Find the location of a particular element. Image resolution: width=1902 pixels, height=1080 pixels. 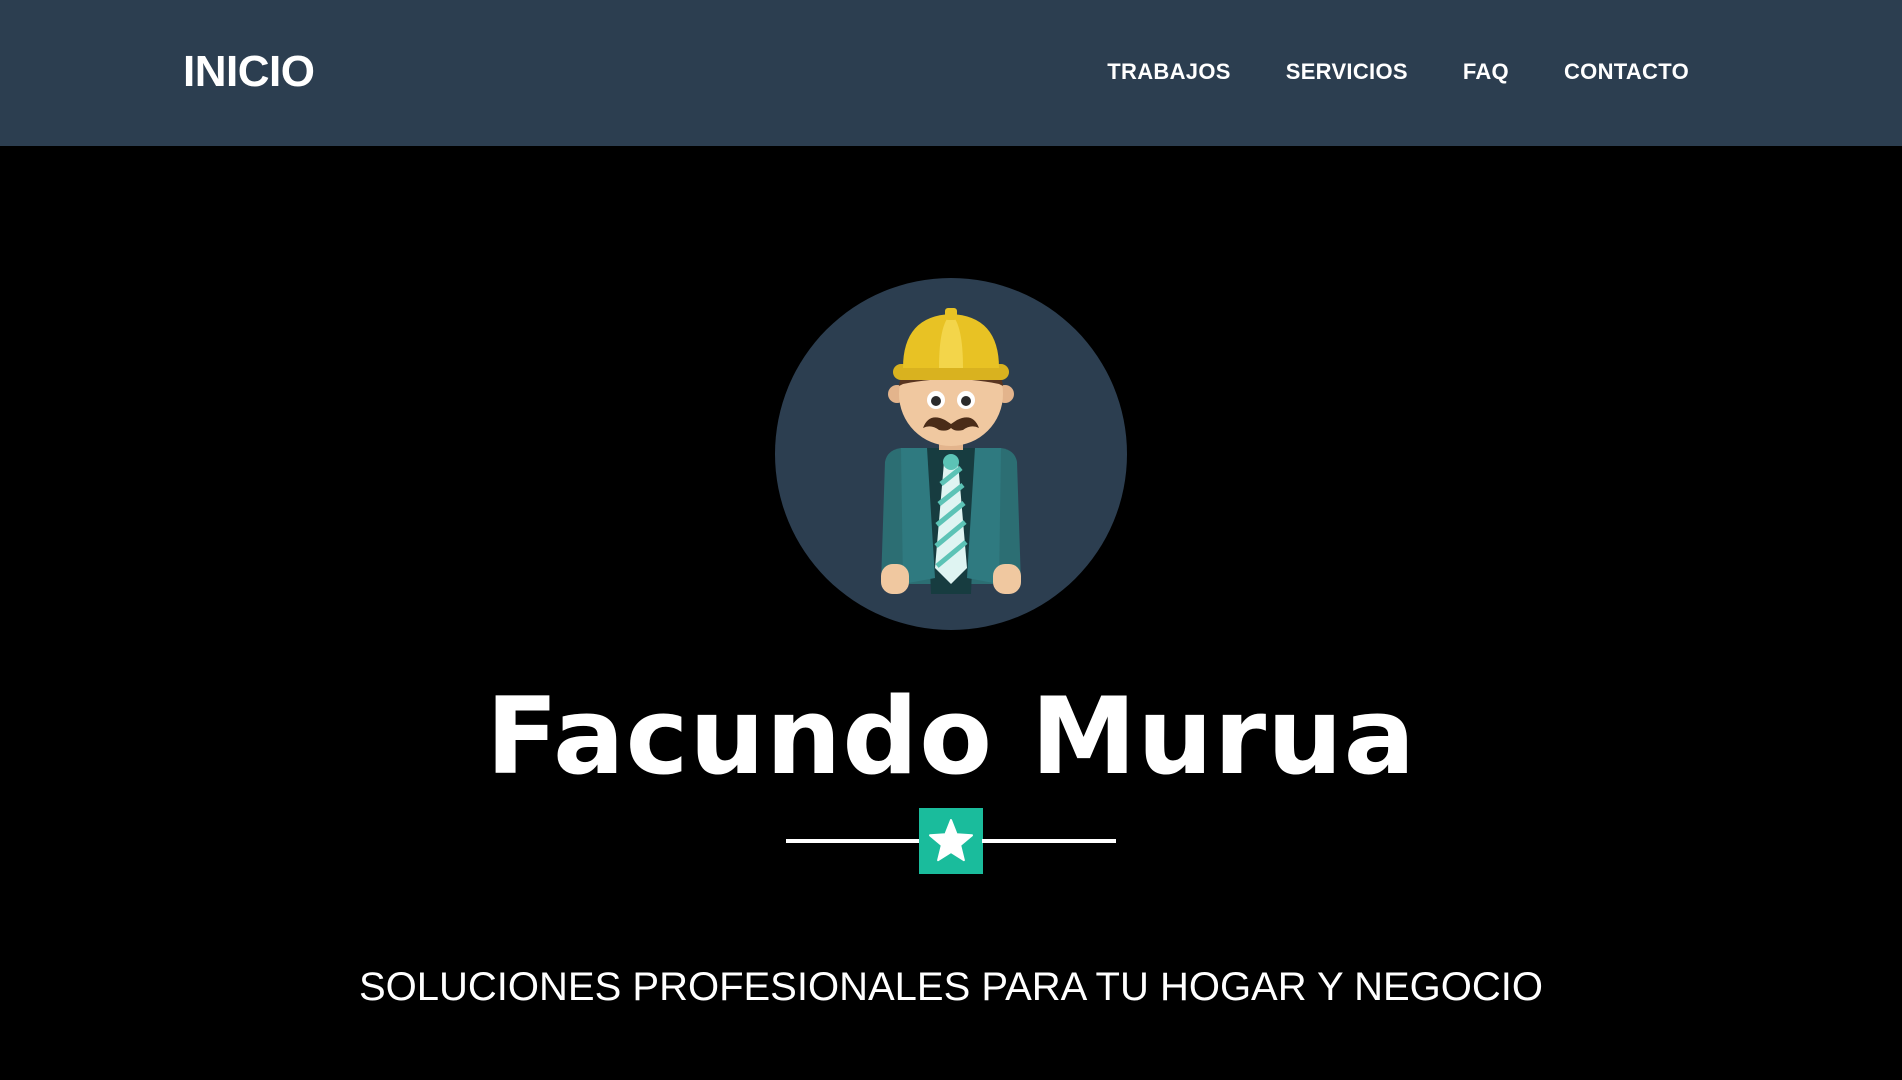

star-divider is located at coordinates (951, 841).